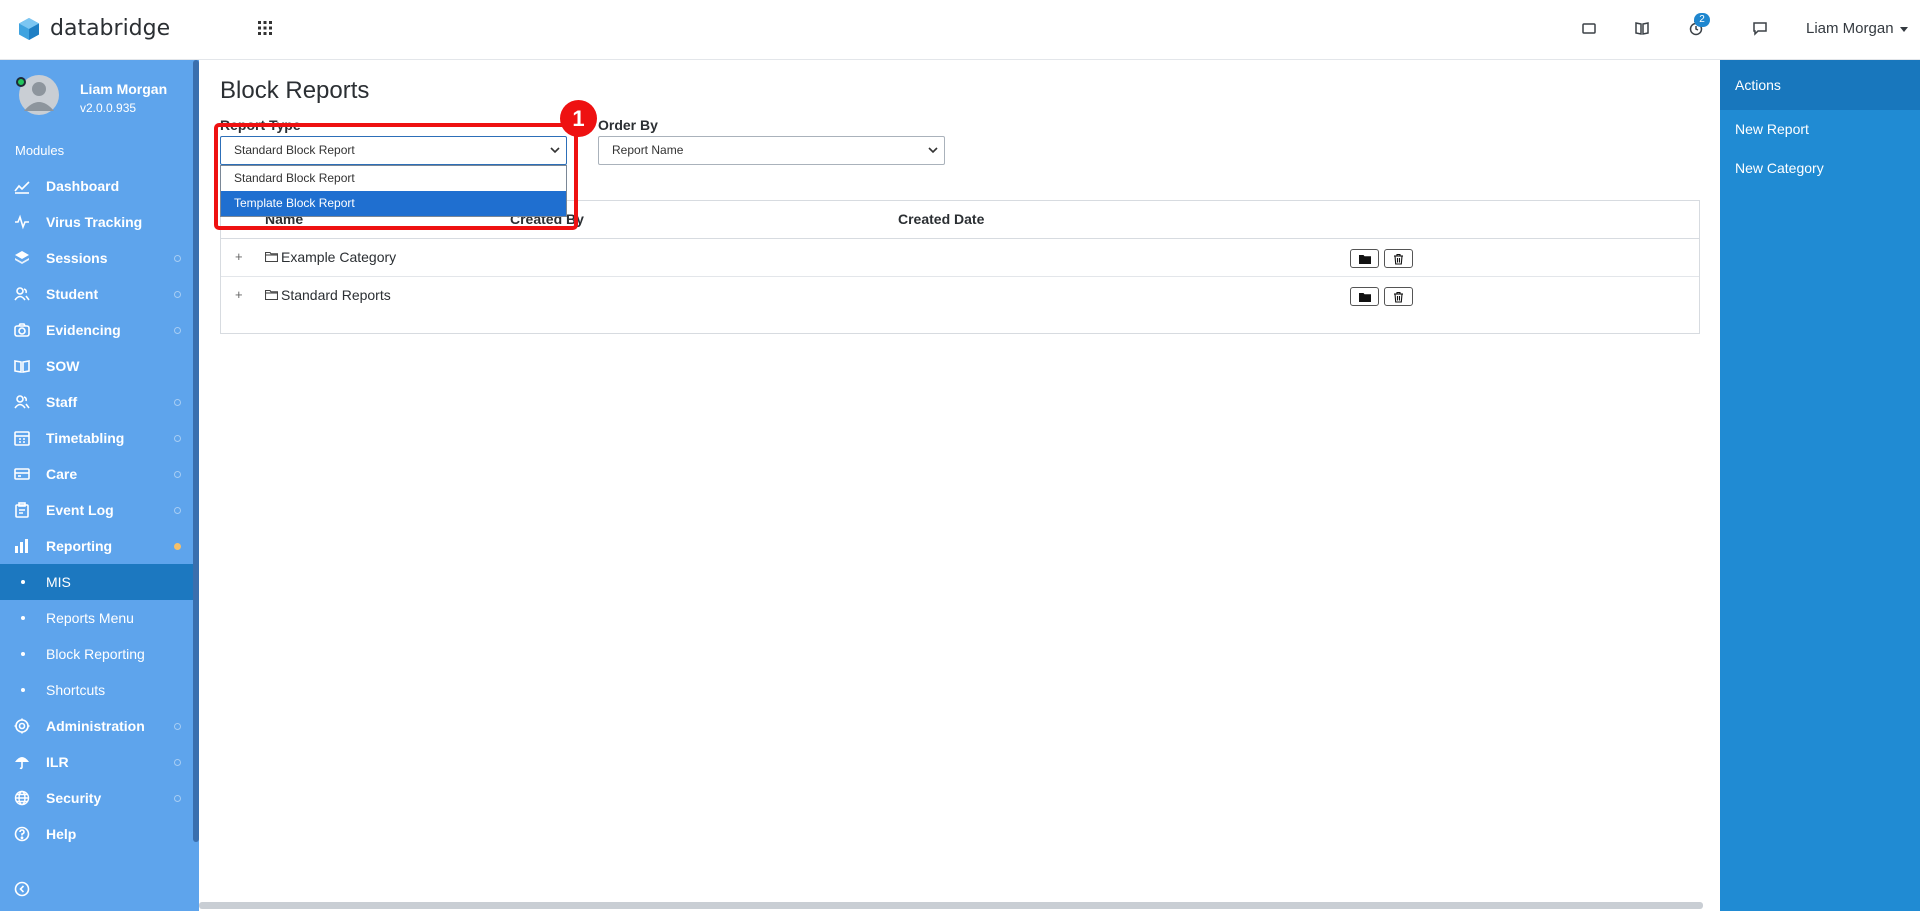 The width and height of the screenshot is (1920, 911). Describe the element at coordinates (96, 762) in the screenshot. I see `sidebar-item-ilr: ILR` at that location.